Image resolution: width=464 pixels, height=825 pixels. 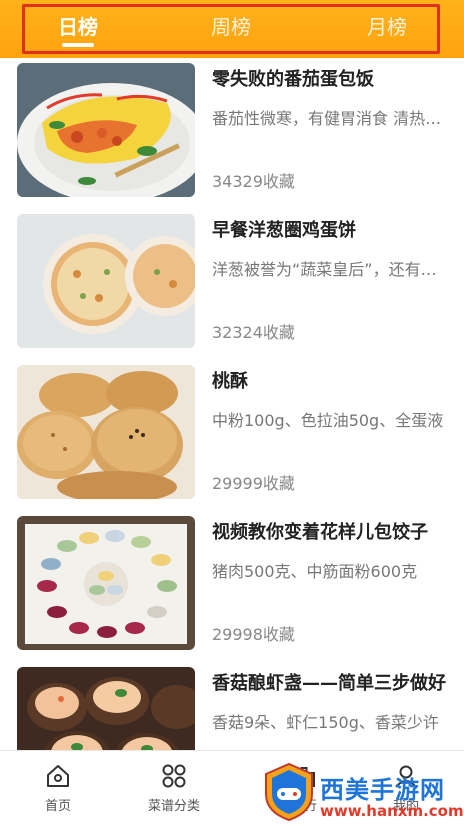 What do you see at coordinates (392, 811) in the screenshot?
I see `watermark-url: www.hanxm.com` at bounding box center [392, 811].